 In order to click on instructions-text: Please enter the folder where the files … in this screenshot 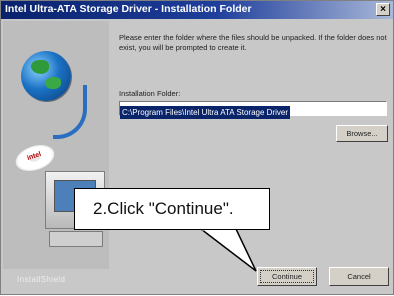, I will do `click(253, 42)`.